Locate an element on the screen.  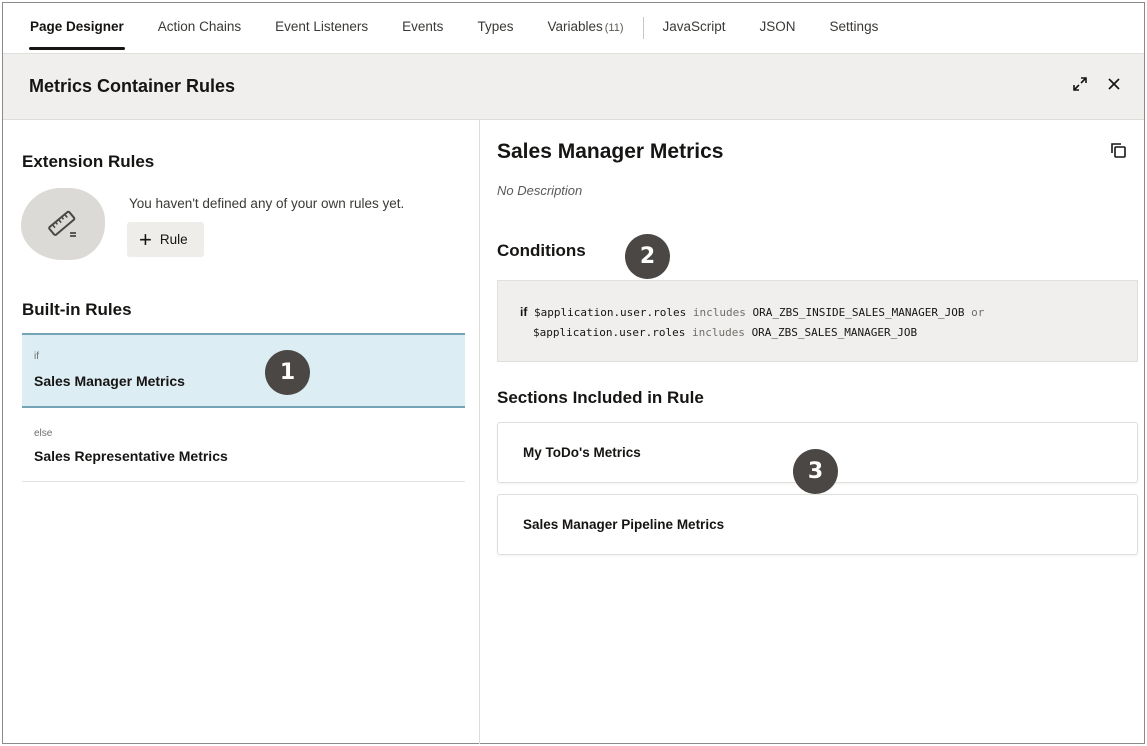
tab-types: Types is located at coordinates (495, 28).